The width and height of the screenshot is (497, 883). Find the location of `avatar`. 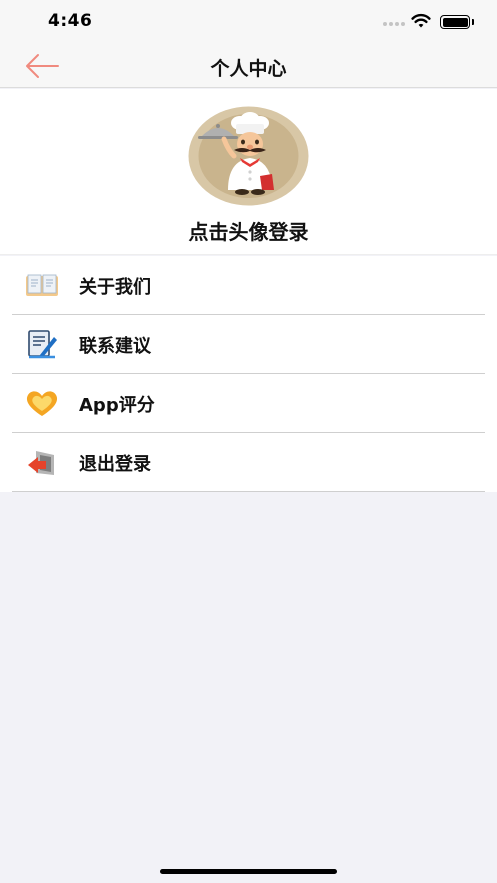

avatar is located at coordinates (248, 156).